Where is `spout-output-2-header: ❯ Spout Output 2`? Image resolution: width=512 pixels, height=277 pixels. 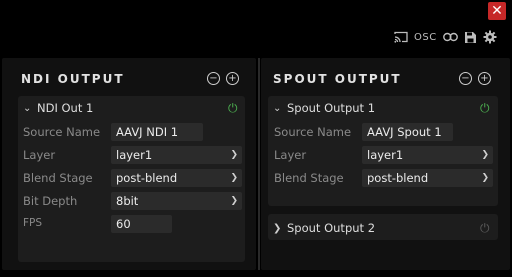
spout-output-2-header: ❯ Spout Output 2 is located at coordinates (324, 228).